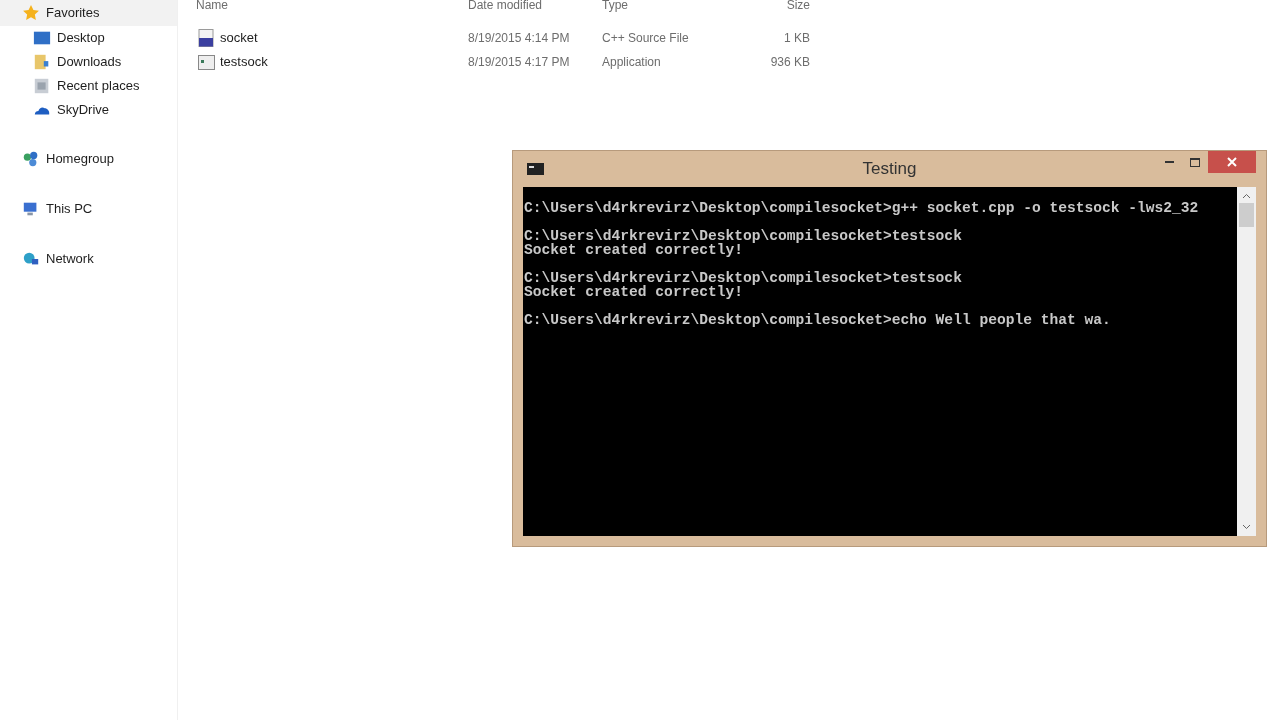 The width and height of the screenshot is (1280, 720). I want to click on scroll-down-icon, so click(1246, 527).